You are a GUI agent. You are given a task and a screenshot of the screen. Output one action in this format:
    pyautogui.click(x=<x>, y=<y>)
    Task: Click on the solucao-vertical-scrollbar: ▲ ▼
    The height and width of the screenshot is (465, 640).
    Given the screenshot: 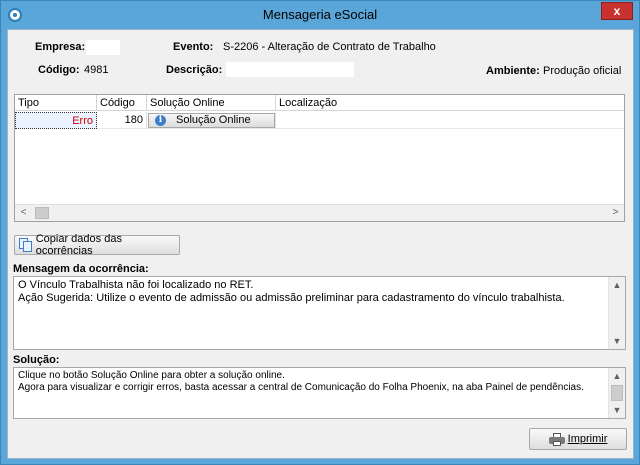 What is the action you would take?
    pyautogui.click(x=616, y=393)
    